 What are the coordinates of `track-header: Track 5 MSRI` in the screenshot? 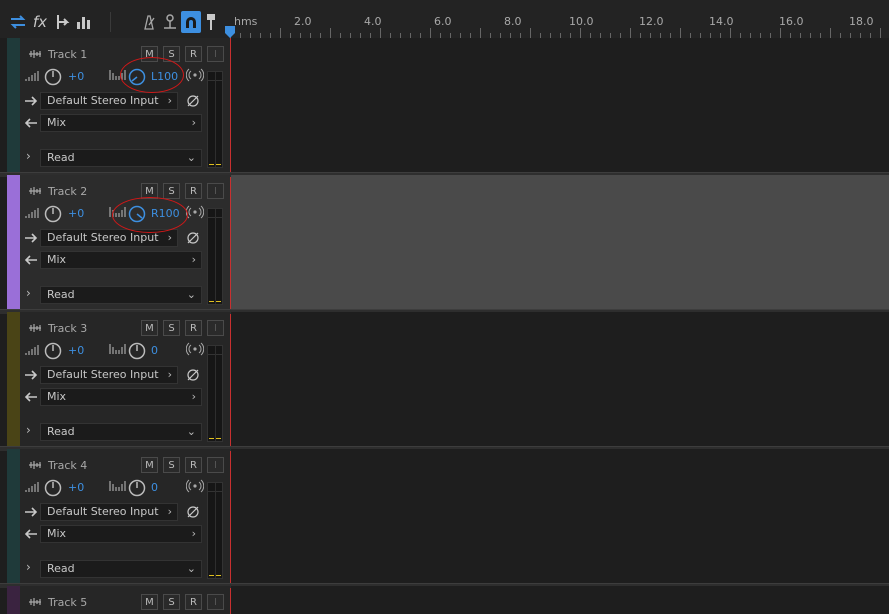 It's located at (125, 600).